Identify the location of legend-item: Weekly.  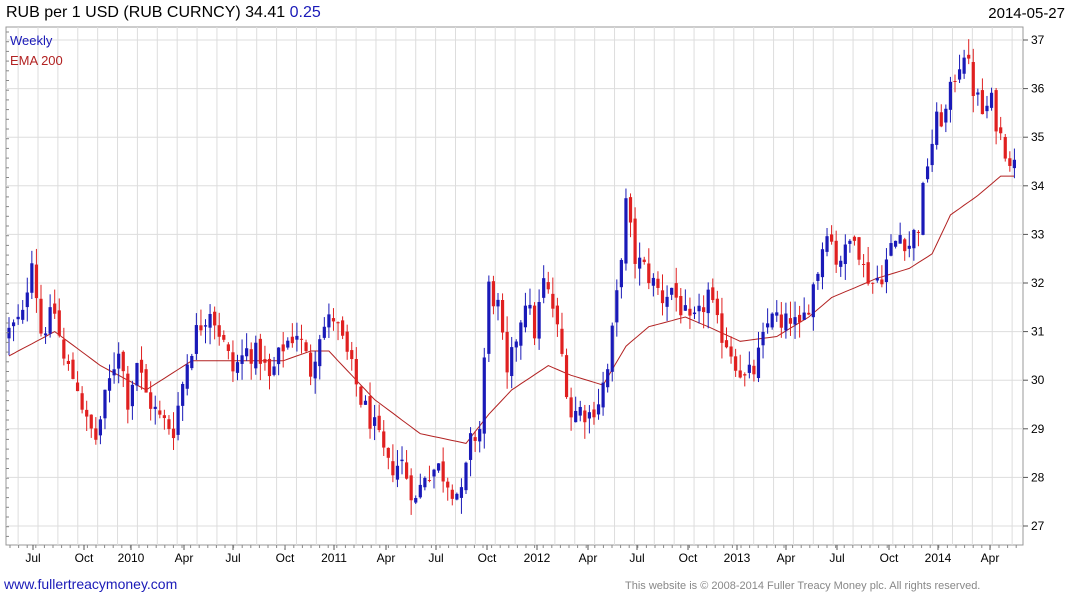
(31, 40).